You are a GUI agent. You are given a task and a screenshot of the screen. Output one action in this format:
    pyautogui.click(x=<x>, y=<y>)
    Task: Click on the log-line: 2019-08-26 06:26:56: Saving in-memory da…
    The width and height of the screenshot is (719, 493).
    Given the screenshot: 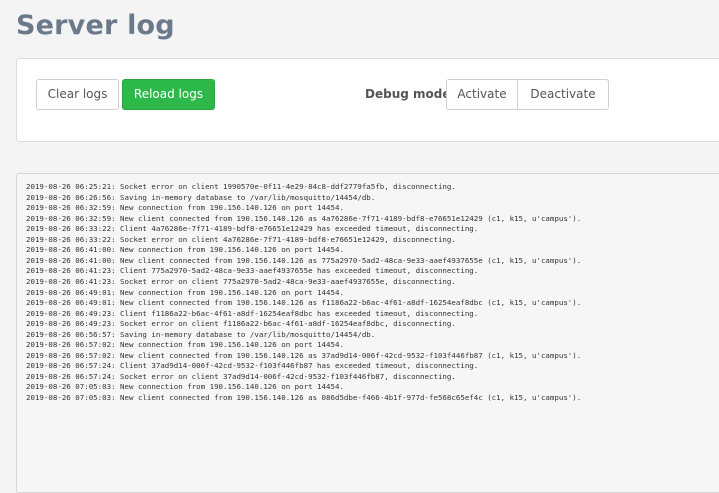 What is the action you would take?
    pyautogui.click(x=201, y=197)
    